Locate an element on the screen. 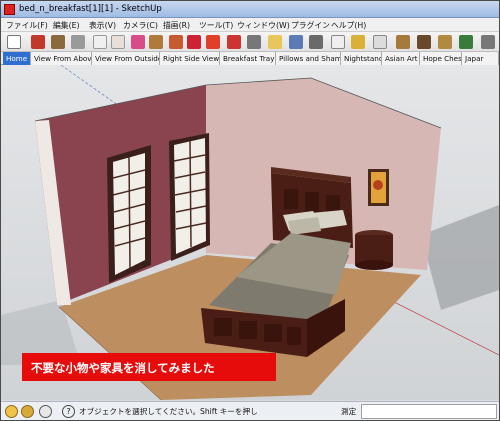 This screenshot has height=421, width=500. menu-help: ヘルプ(H) is located at coordinates (348, 25).